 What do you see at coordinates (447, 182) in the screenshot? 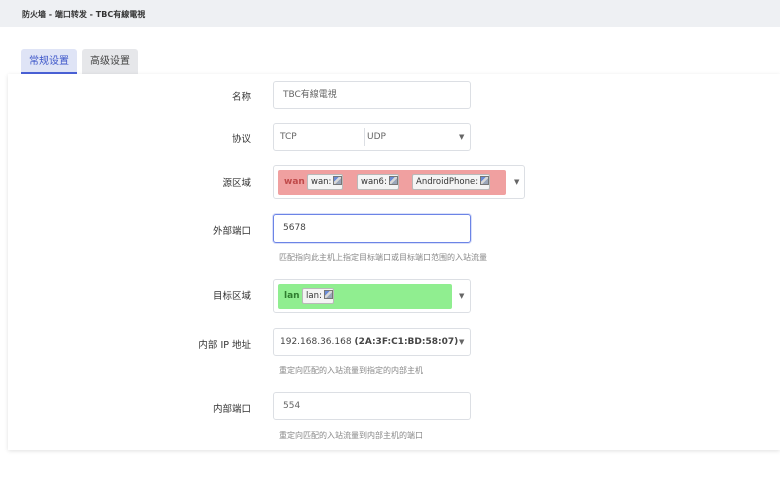
I see `network-chip-androidphone-label: AndroidPhone:` at bounding box center [447, 182].